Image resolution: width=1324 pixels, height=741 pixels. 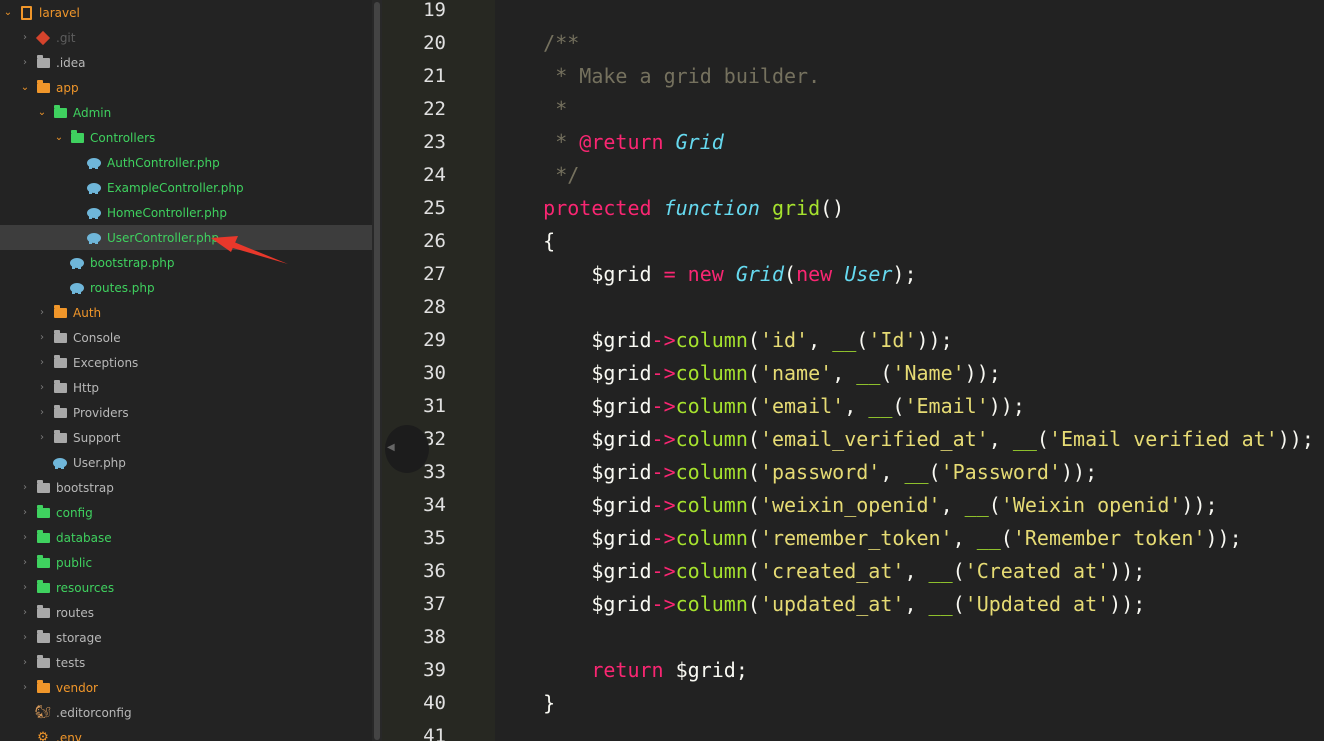 What do you see at coordinates (186, 312) in the screenshot?
I see `tree-item-auth: › Auth` at bounding box center [186, 312].